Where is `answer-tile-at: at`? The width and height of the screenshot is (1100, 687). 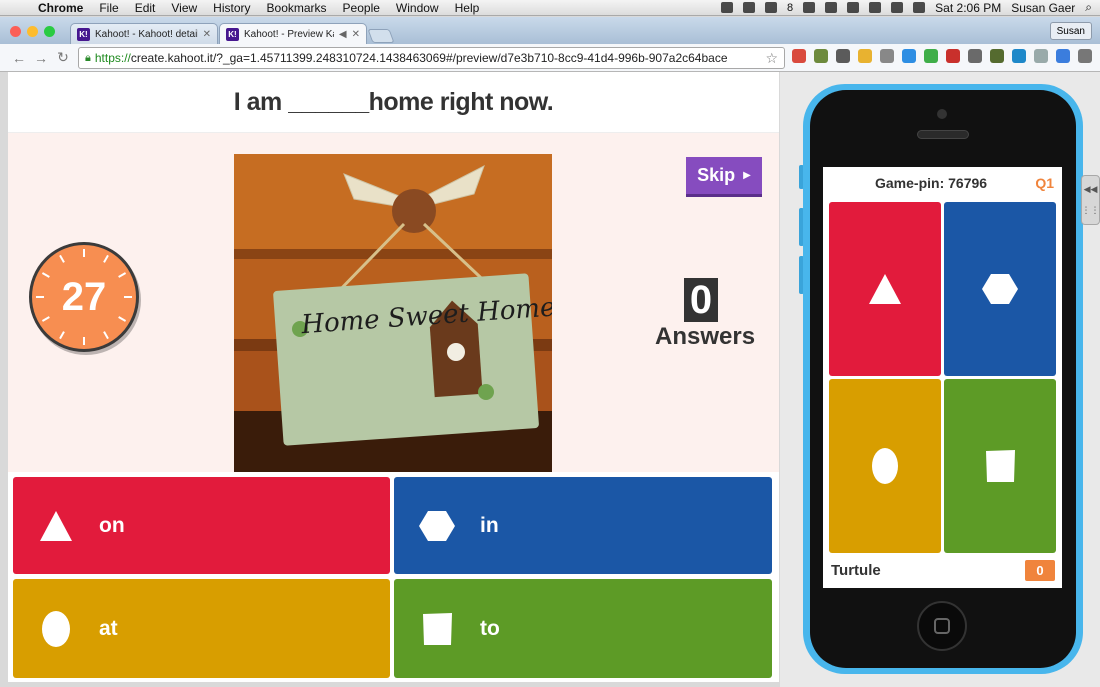
answer-tile-at: at is located at coordinates (201, 628).